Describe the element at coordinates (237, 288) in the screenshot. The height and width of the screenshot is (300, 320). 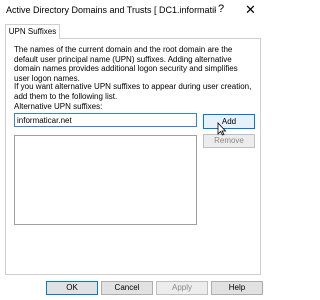
I see `help-button: Help` at that location.